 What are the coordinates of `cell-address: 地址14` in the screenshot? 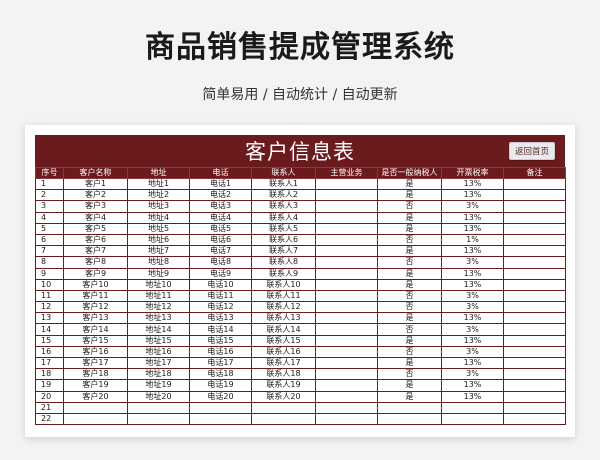 It's located at (158, 329).